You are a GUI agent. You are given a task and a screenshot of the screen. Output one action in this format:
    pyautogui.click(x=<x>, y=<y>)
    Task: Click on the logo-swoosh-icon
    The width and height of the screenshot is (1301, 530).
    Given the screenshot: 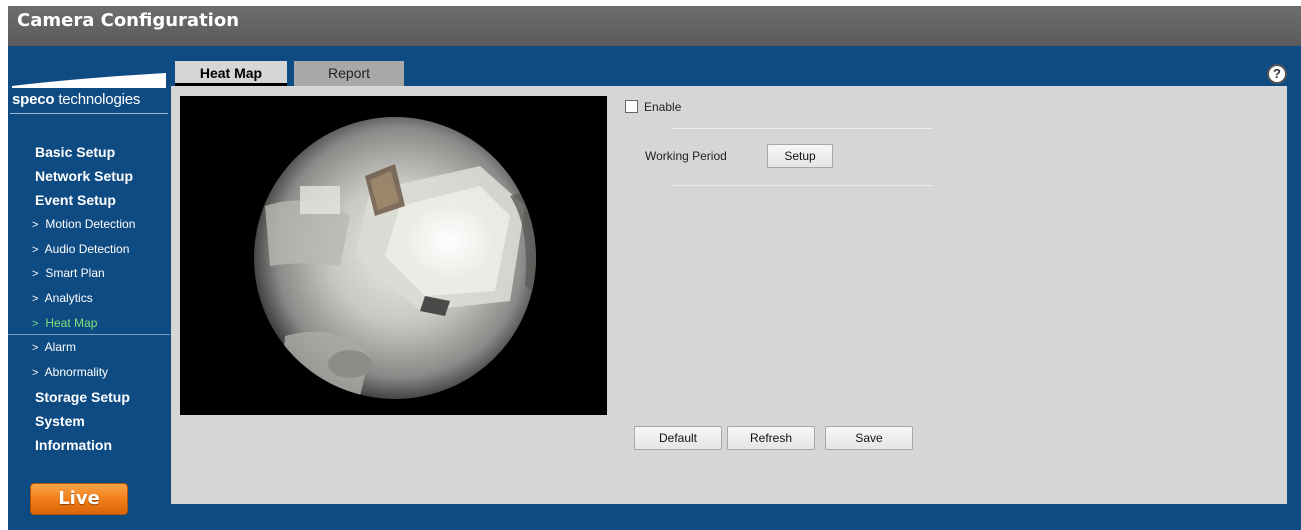 What is the action you would take?
    pyautogui.click(x=89, y=80)
    